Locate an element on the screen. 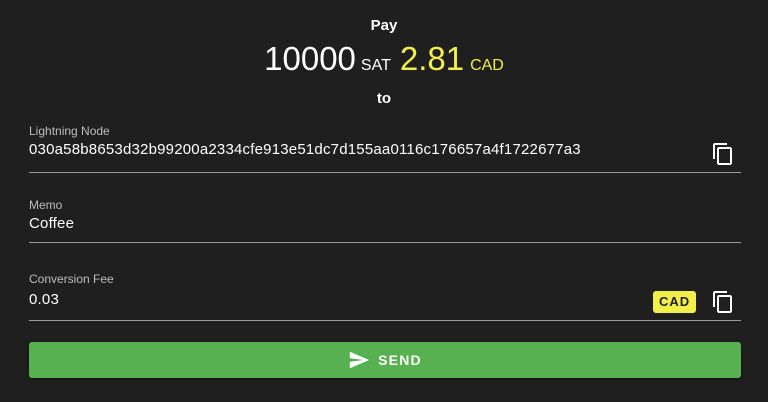 The image size is (768, 402). amount-row: 10000 SAT 2.81 CAD is located at coordinates (384, 60).